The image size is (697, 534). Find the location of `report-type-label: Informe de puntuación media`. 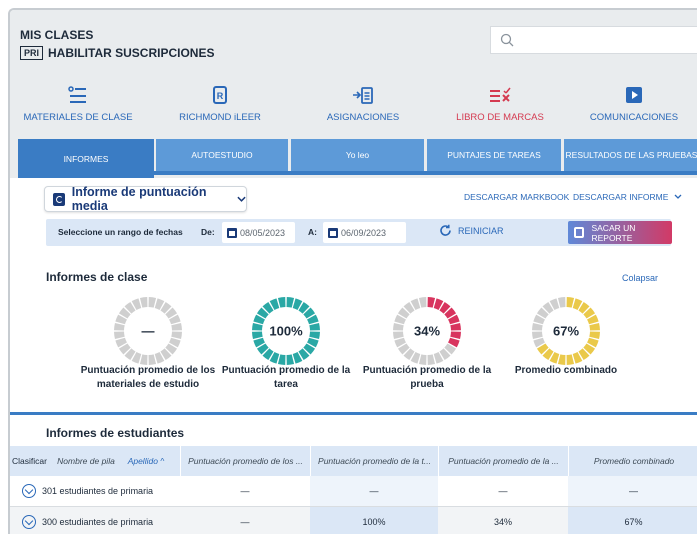

report-type-label: Informe de puntuación media is located at coordinates (139, 199).